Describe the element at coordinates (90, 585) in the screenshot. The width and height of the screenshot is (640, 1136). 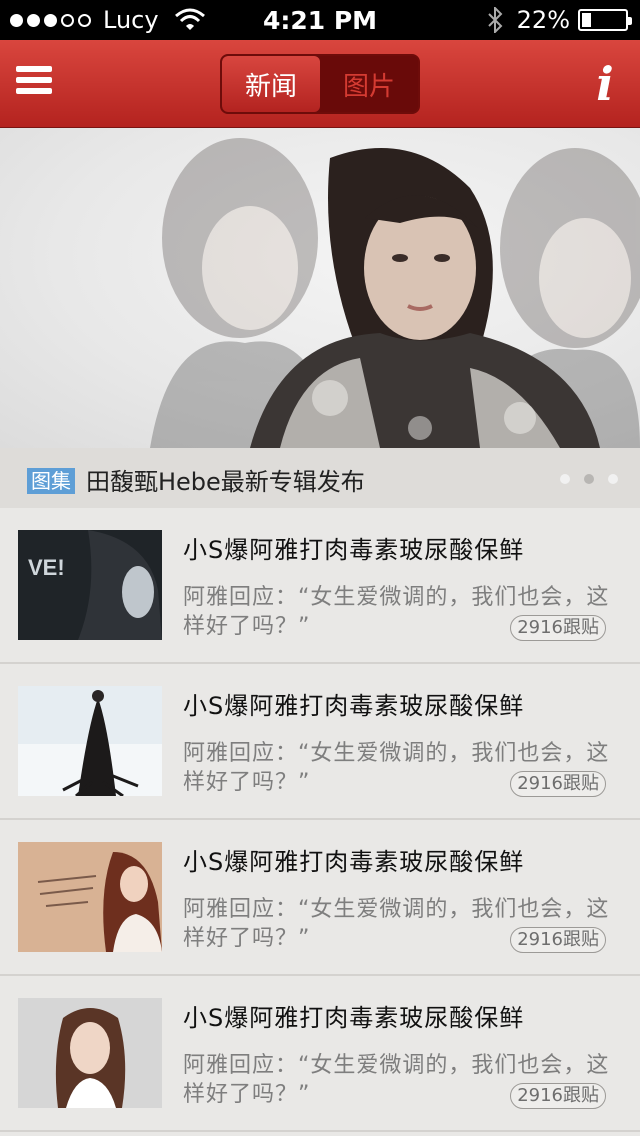
I see `news-thumbnail: VE!` at that location.